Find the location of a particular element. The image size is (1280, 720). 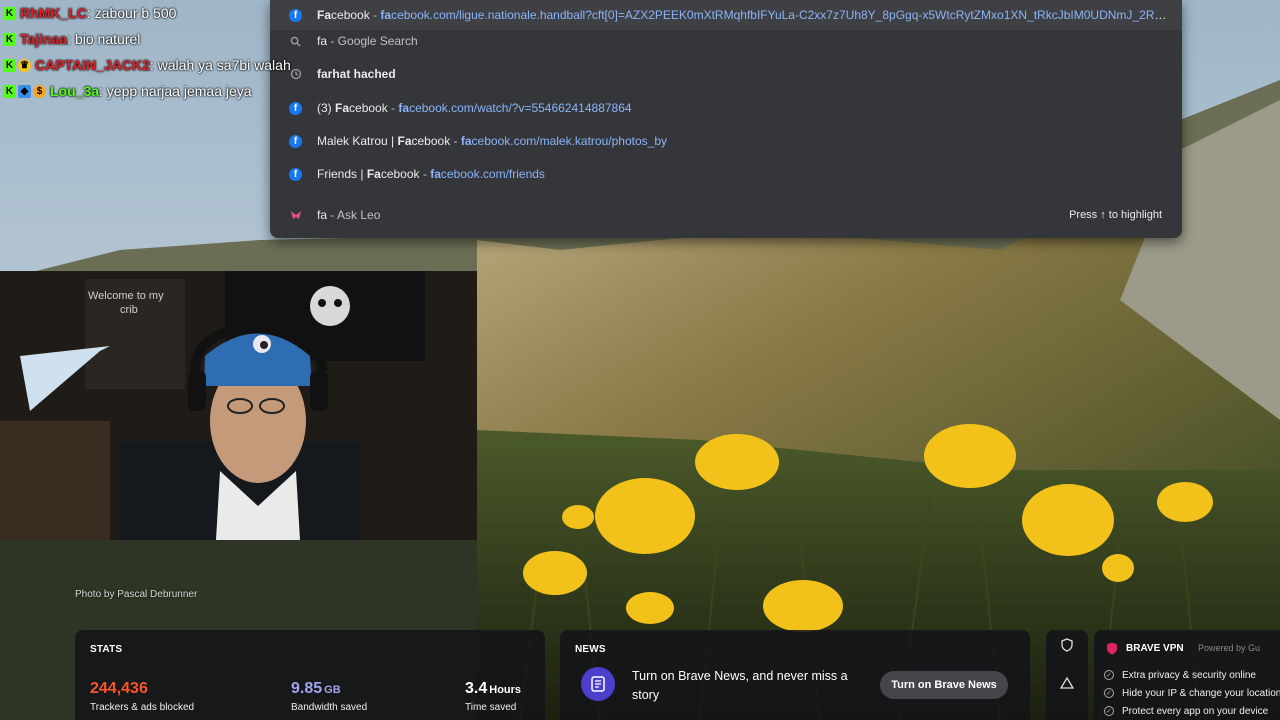

news-title: NEWS is located at coordinates (590, 649).